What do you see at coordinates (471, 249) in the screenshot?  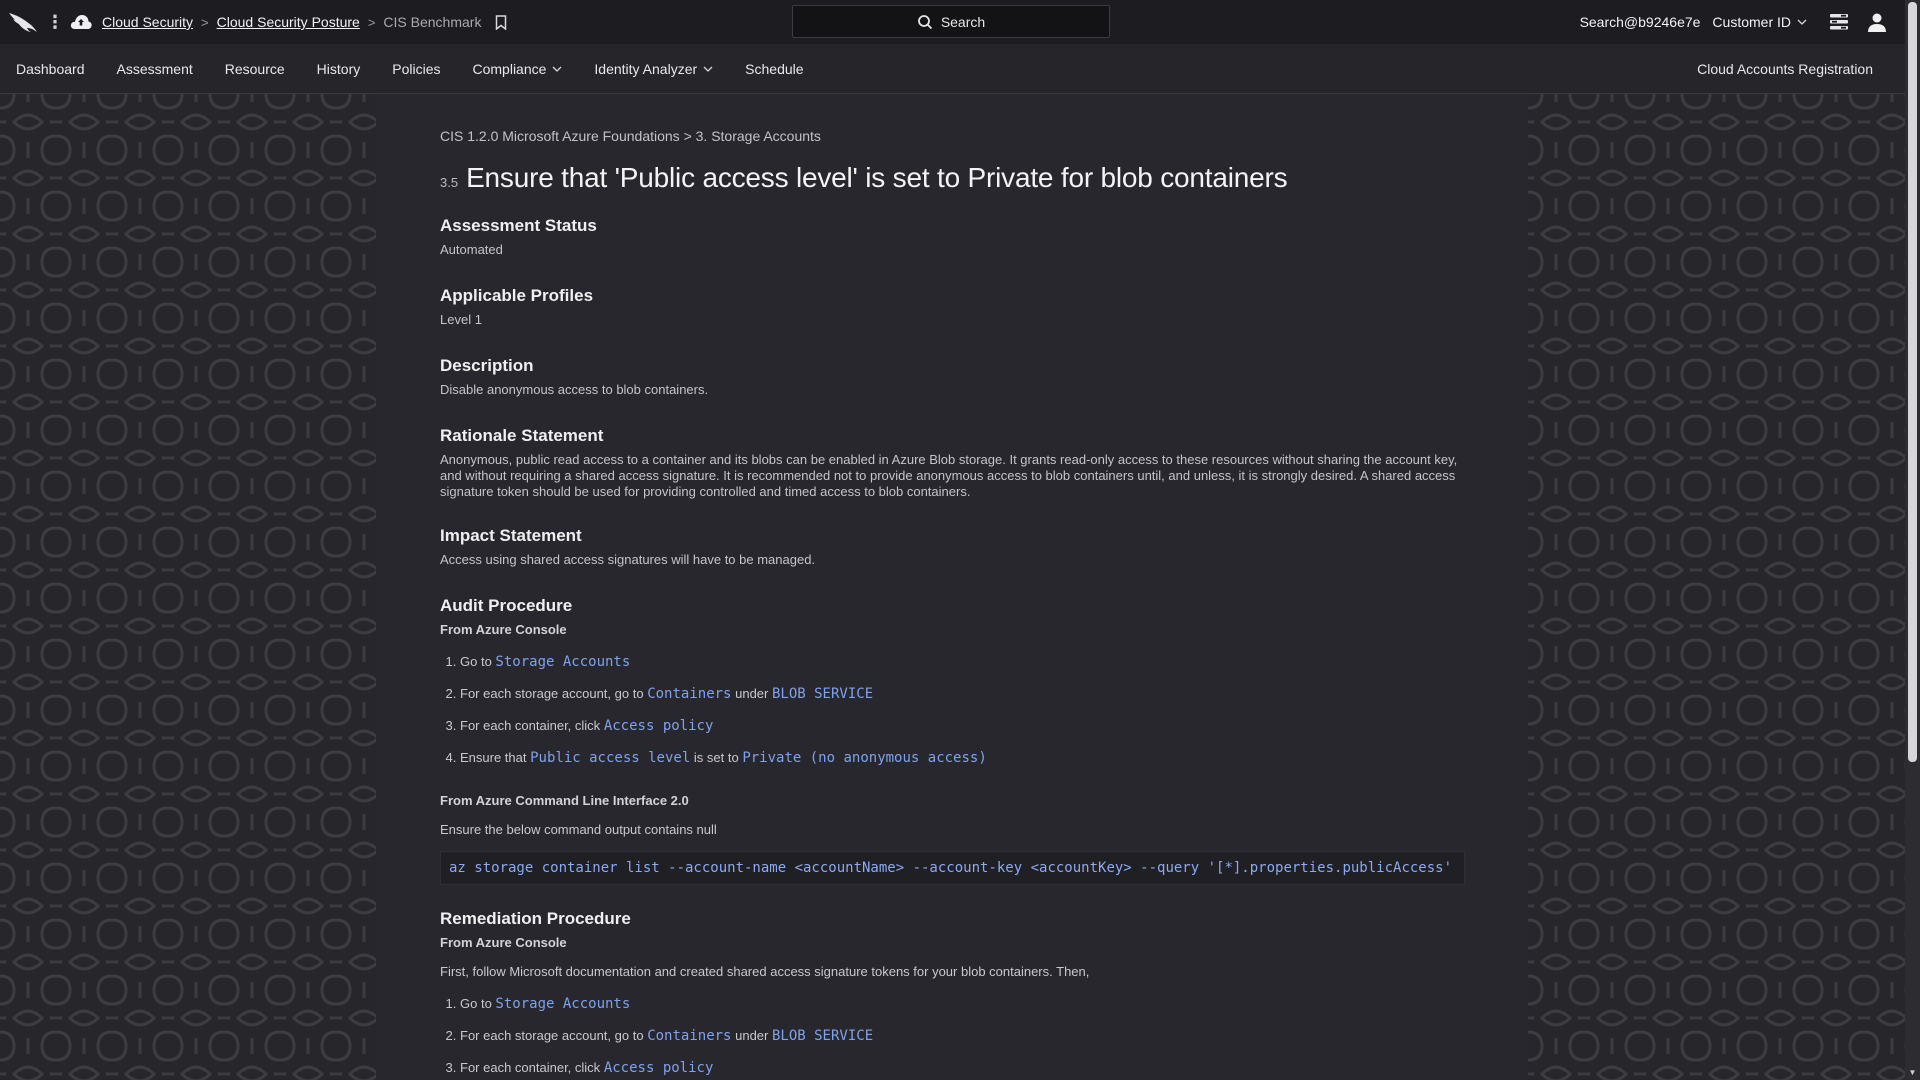 I see `assessment-status-value: Automated` at bounding box center [471, 249].